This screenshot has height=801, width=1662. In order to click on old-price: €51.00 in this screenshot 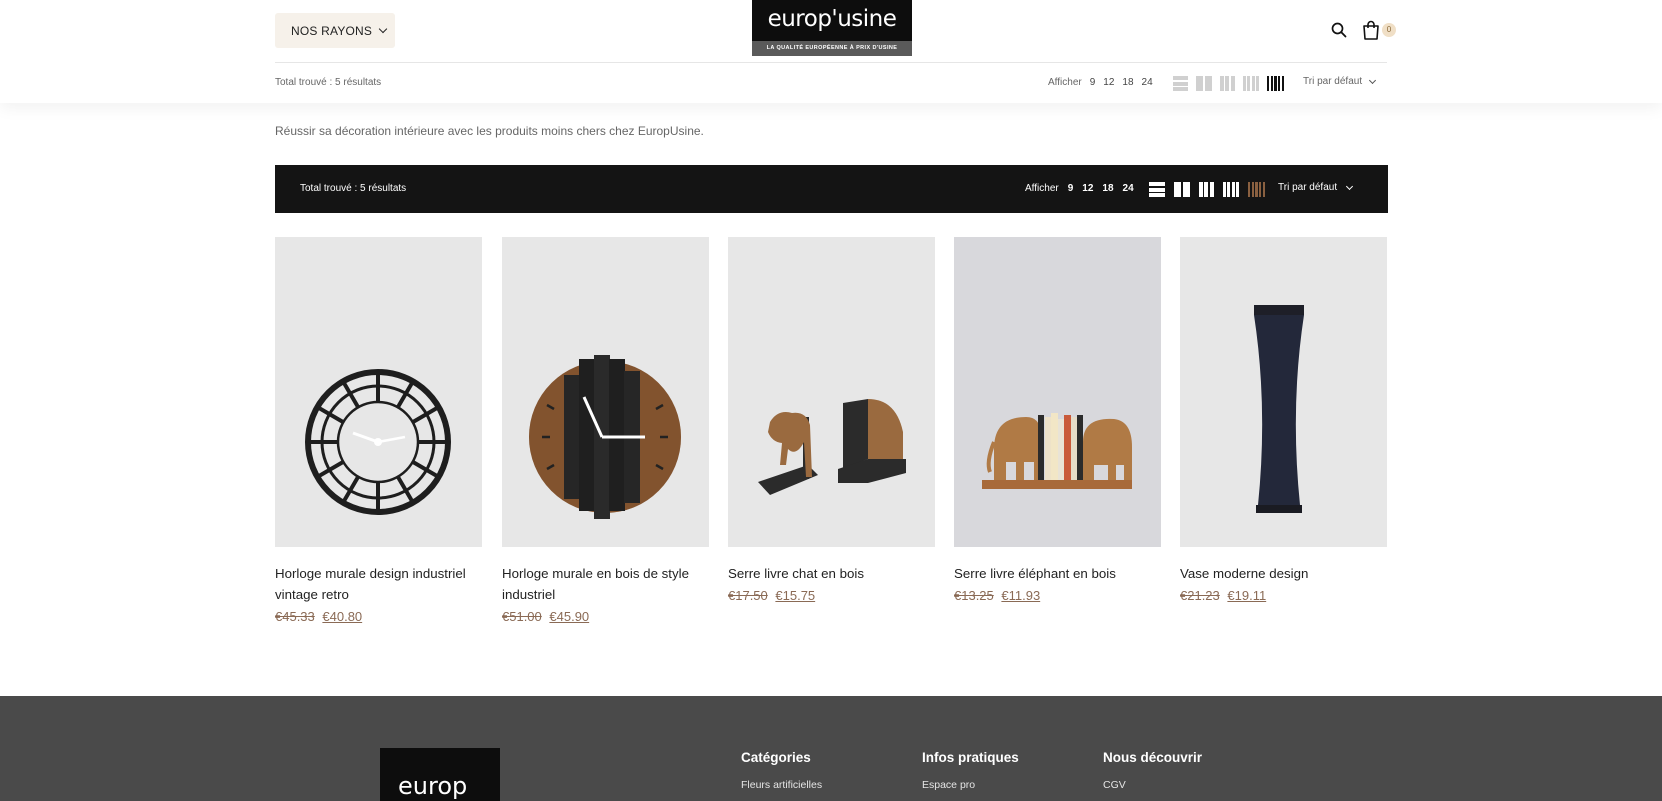, I will do `click(522, 616)`.